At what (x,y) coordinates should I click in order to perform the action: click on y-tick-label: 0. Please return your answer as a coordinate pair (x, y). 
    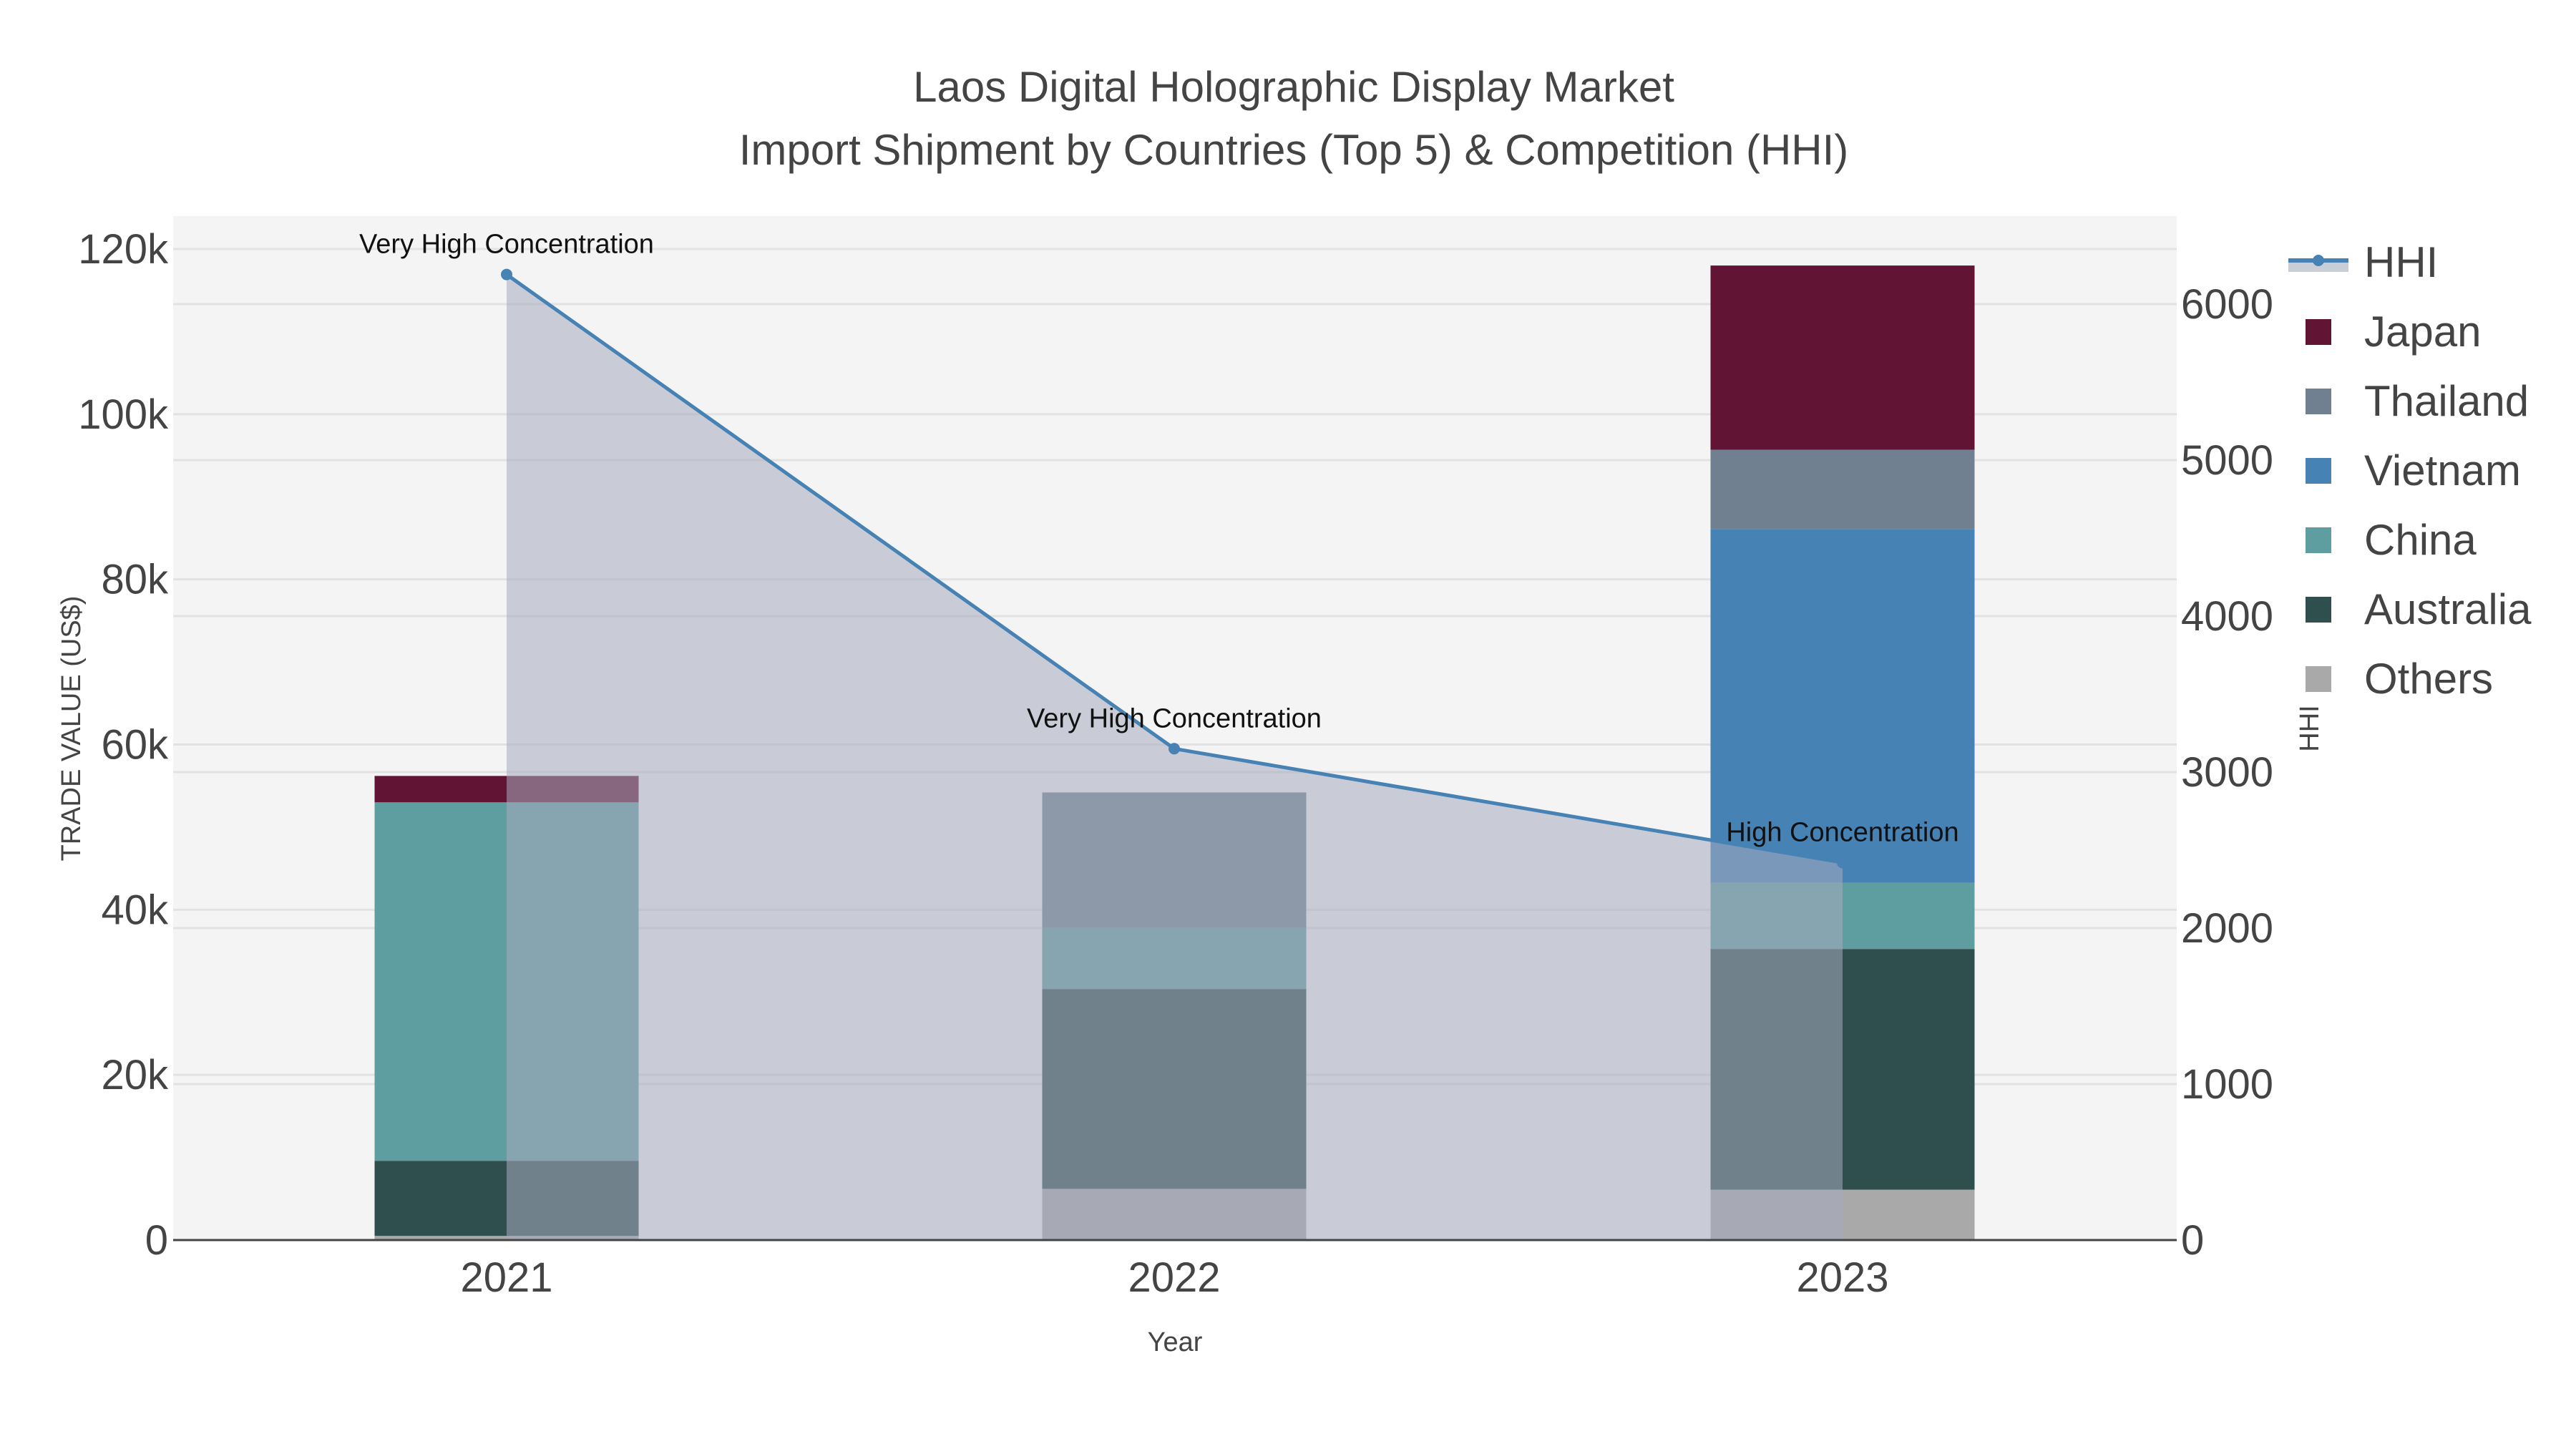
    Looking at the image, I should click on (156, 1240).